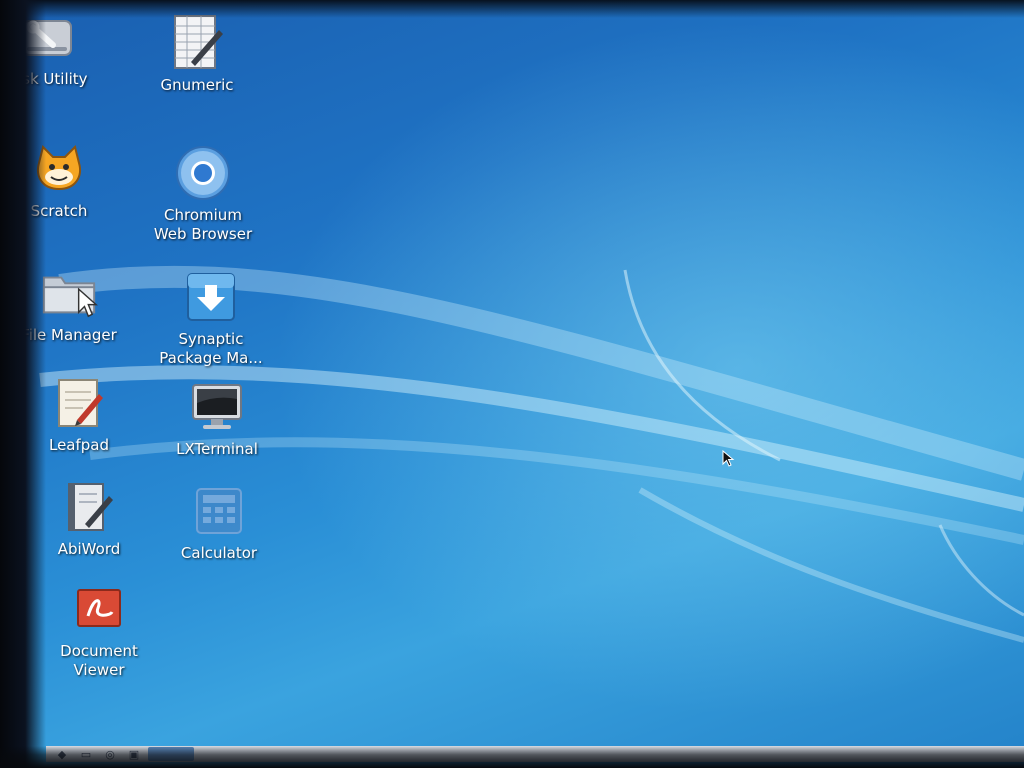 This screenshot has height=768, width=1024. What do you see at coordinates (217, 449) in the screenshot?
I see `desktop-icon-label: LXTerminal` at bounding box center [217, 449].